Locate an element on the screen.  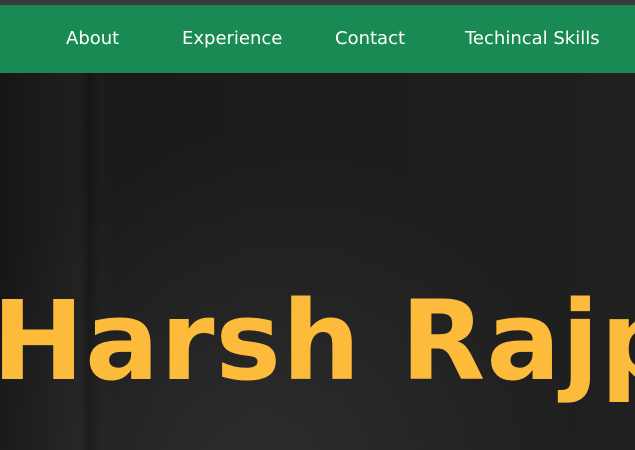
nav-link-about: About is located at coordinates (92, 39).